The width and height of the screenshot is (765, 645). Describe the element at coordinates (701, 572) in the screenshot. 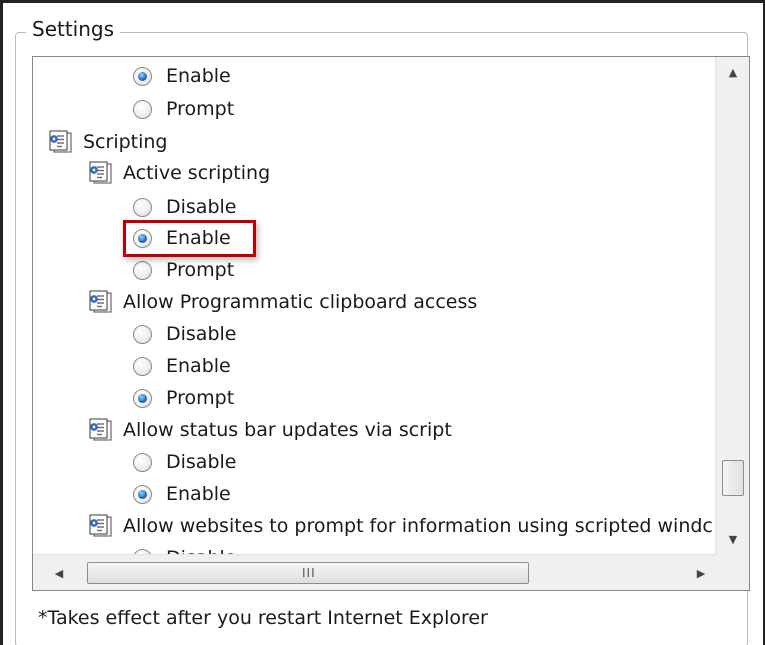

I see `scroll-right-arrow-icon: ▶` at that location.